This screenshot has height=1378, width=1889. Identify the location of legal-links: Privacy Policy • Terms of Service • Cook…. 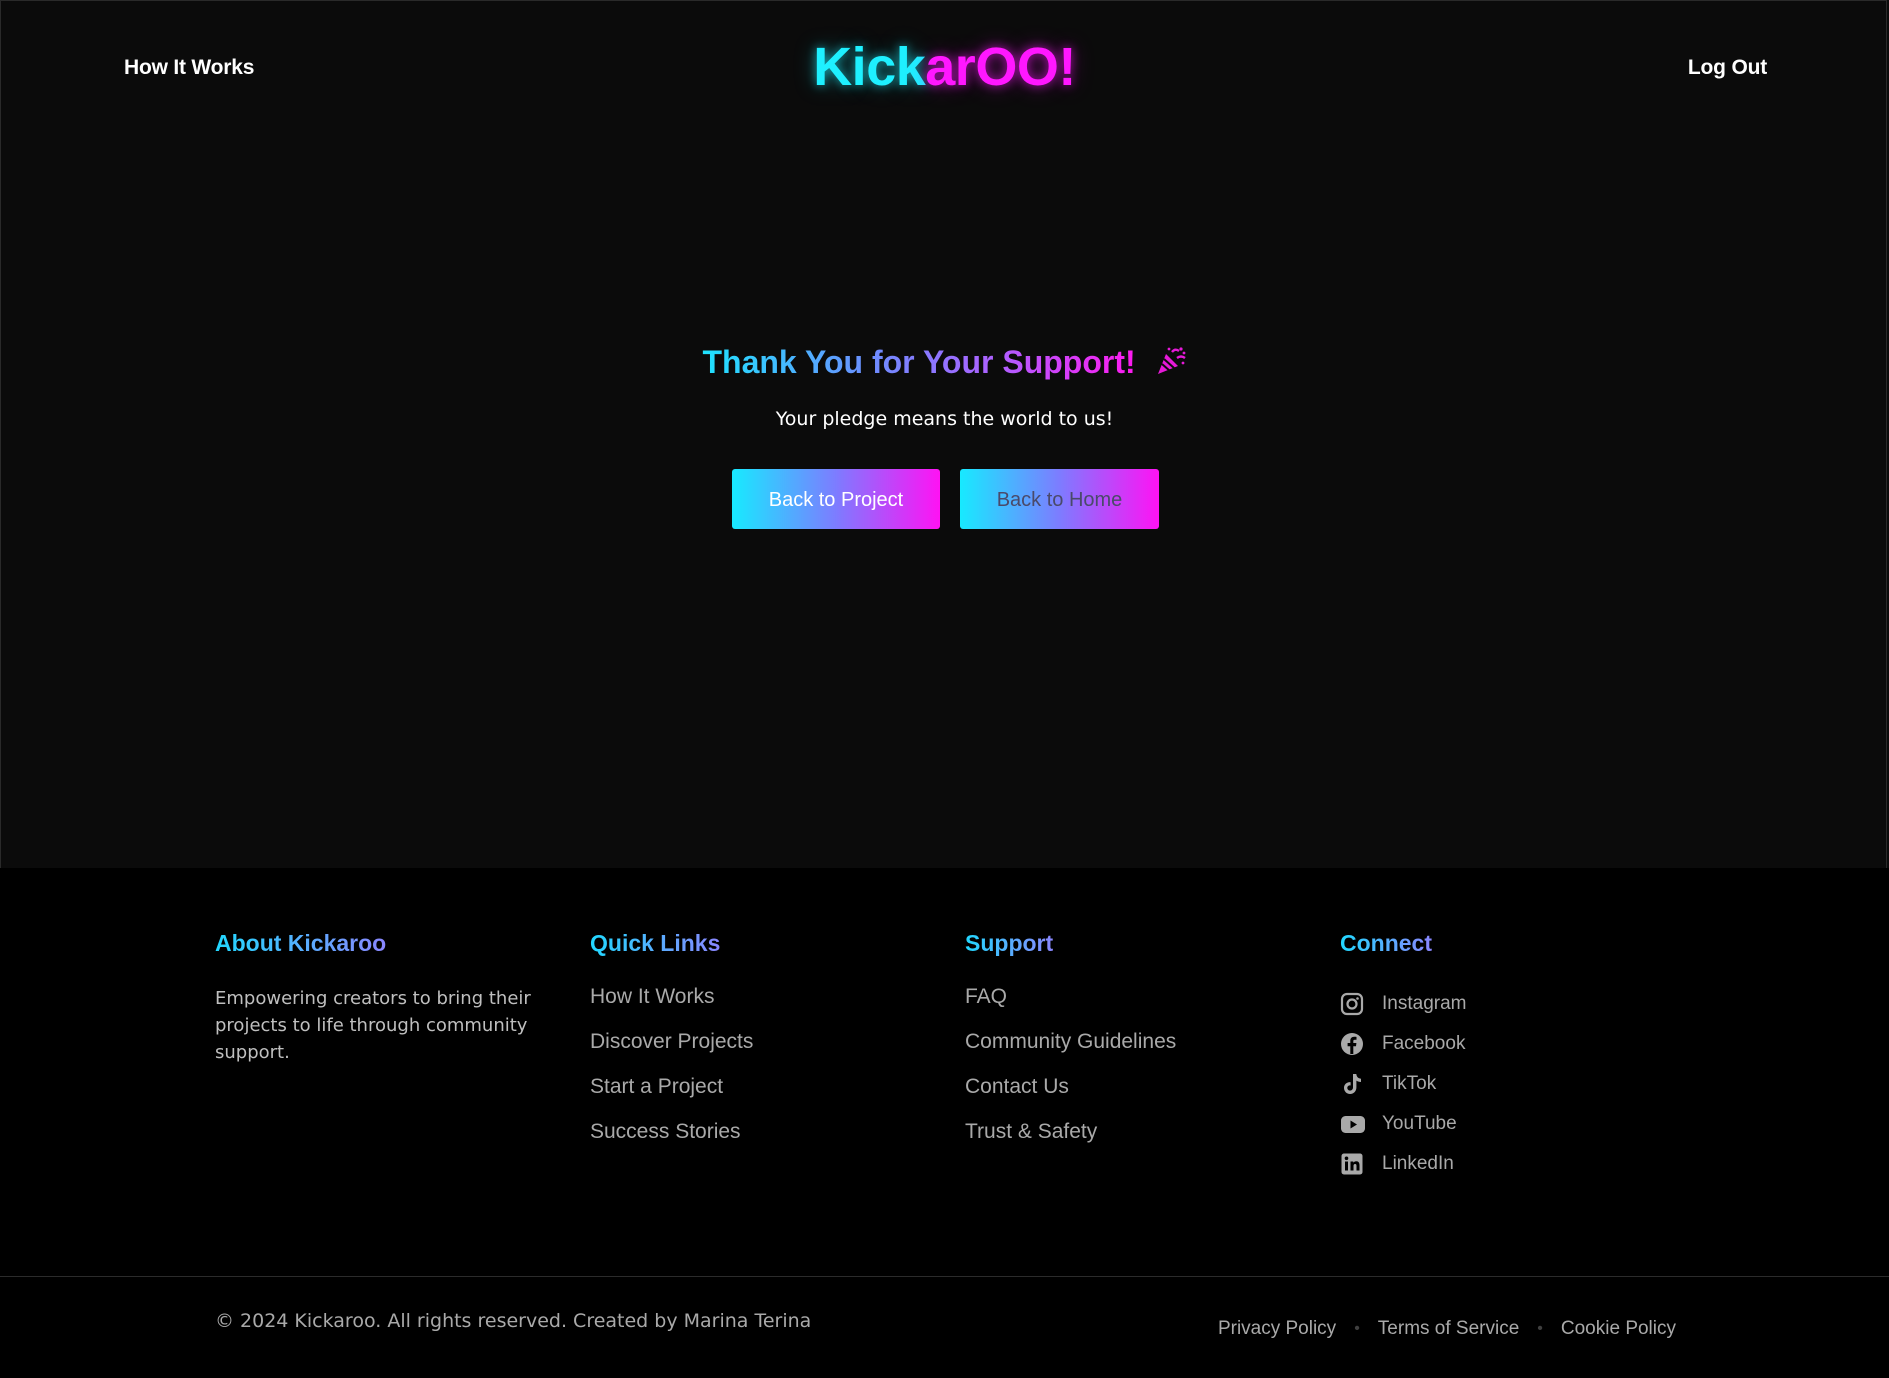
(1447, 1329).